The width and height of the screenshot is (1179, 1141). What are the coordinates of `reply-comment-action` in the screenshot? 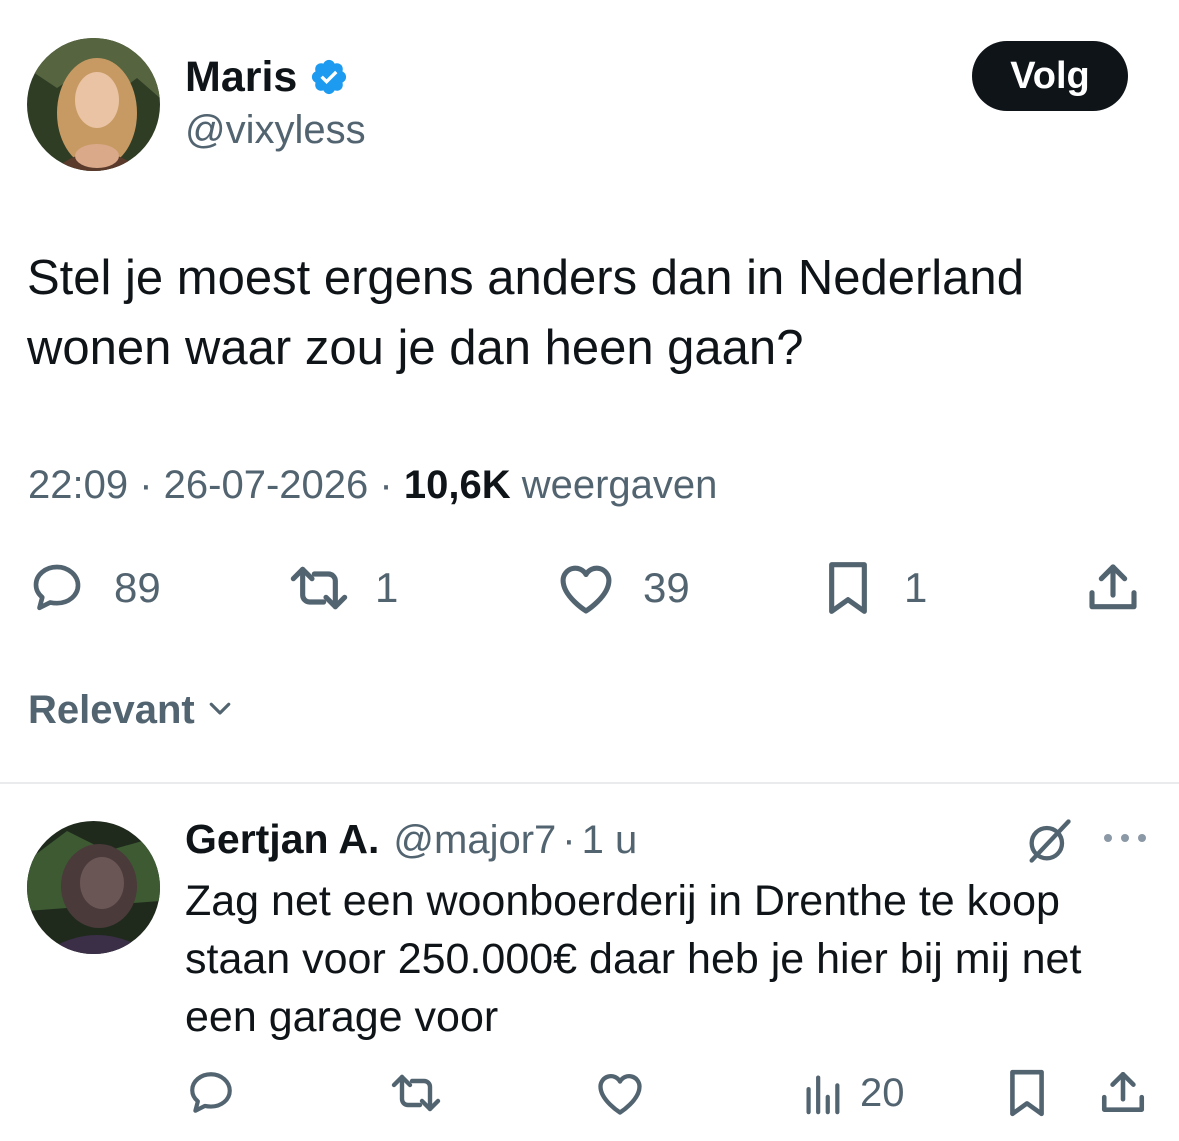 It's located at (211, 1095).